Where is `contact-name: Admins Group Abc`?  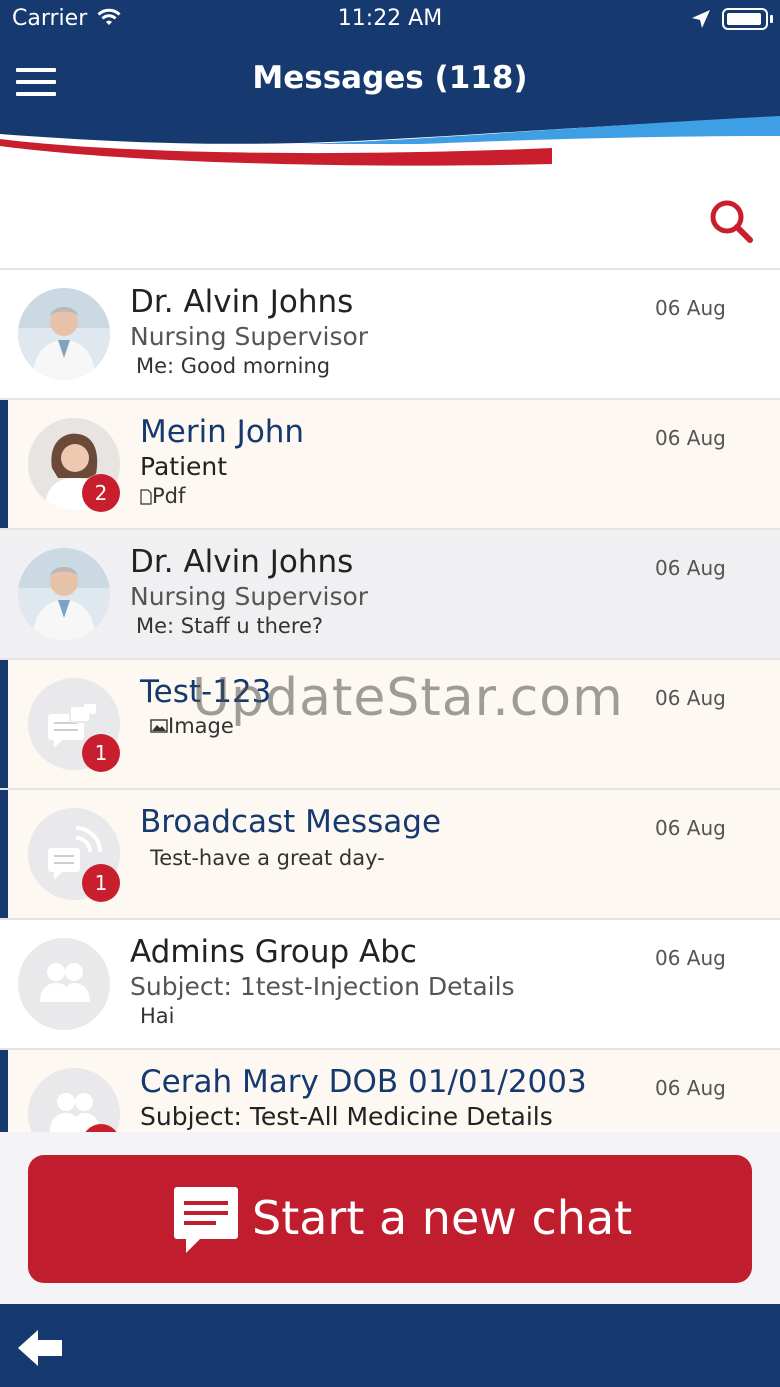 contact-name: Admins Group Abc is located at coordinates (273, 952).